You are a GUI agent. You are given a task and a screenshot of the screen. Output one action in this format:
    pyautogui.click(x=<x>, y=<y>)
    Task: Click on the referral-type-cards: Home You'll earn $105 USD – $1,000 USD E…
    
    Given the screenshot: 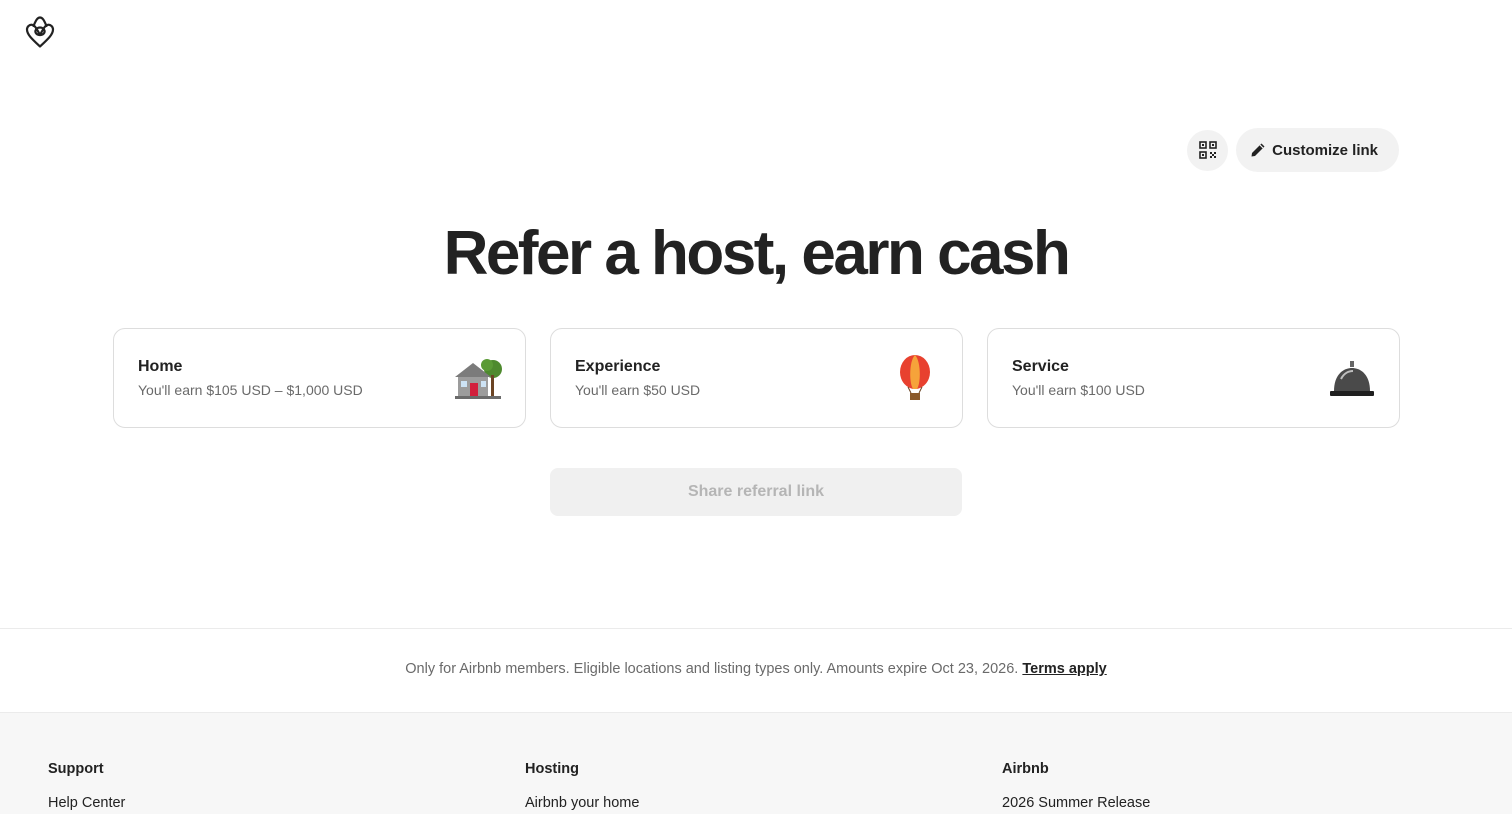 What is the action you would take?
    pyautogui.click(x=756, y=378)
    